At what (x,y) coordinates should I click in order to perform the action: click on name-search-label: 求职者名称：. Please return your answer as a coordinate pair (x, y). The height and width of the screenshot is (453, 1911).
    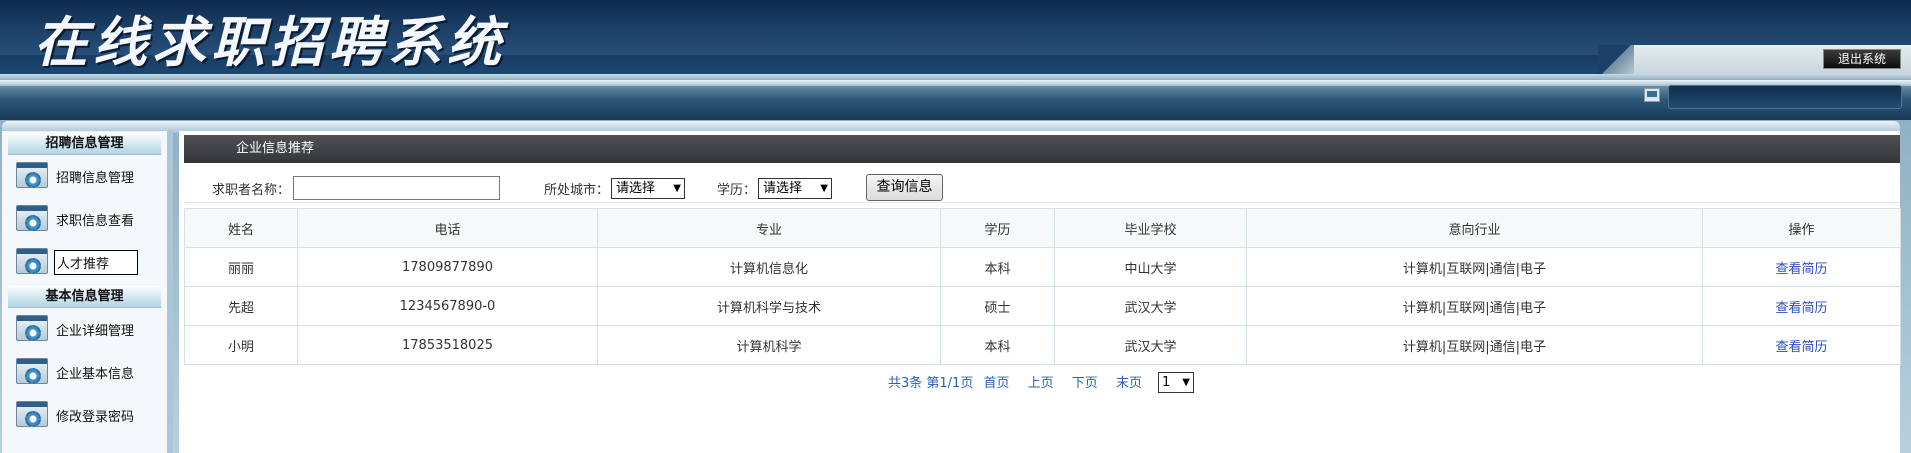
    Looking at the image, I should click on (251, 190).